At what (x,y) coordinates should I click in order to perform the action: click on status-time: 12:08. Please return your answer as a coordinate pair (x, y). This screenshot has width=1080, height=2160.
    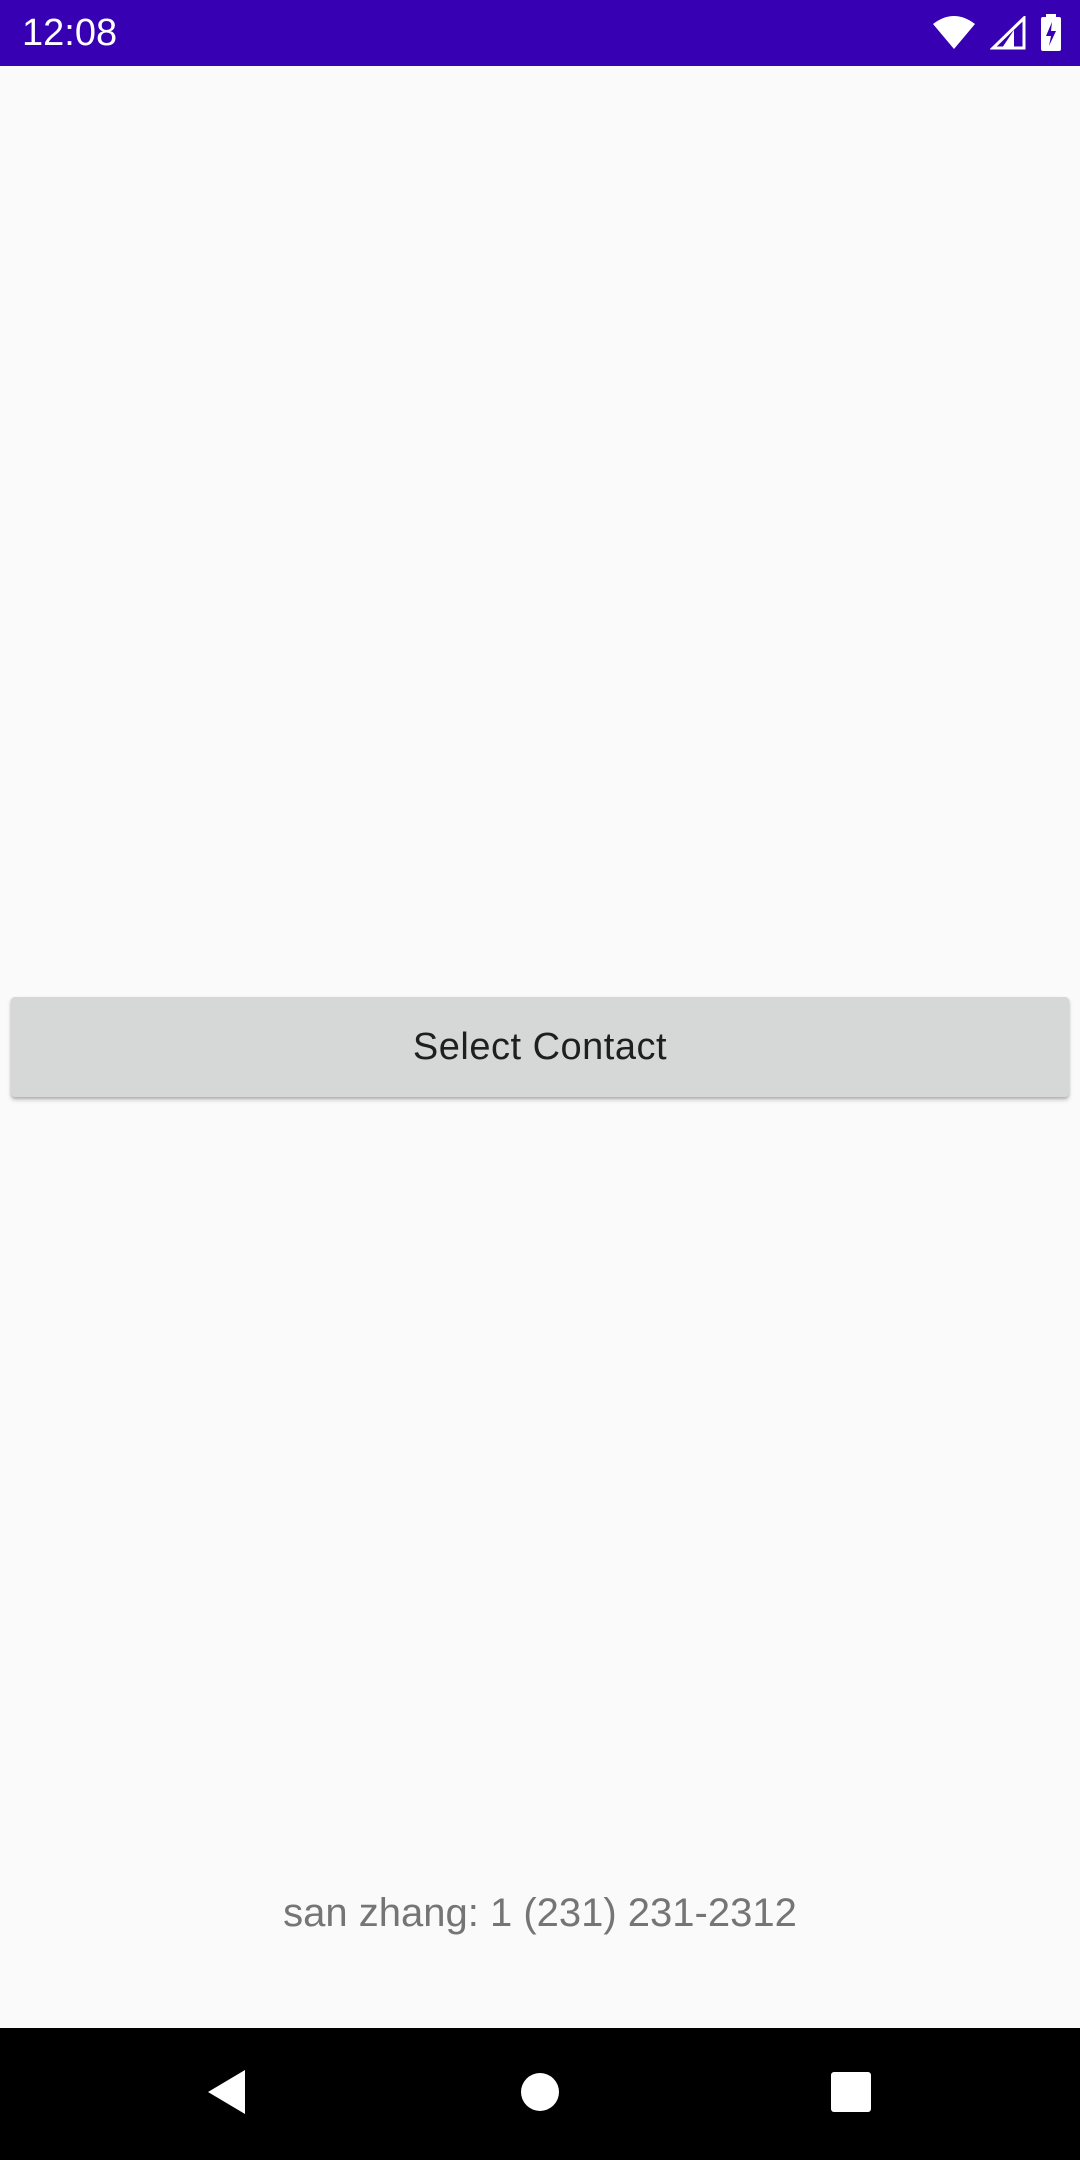
    Looking at the image, I should click on (70, 33).